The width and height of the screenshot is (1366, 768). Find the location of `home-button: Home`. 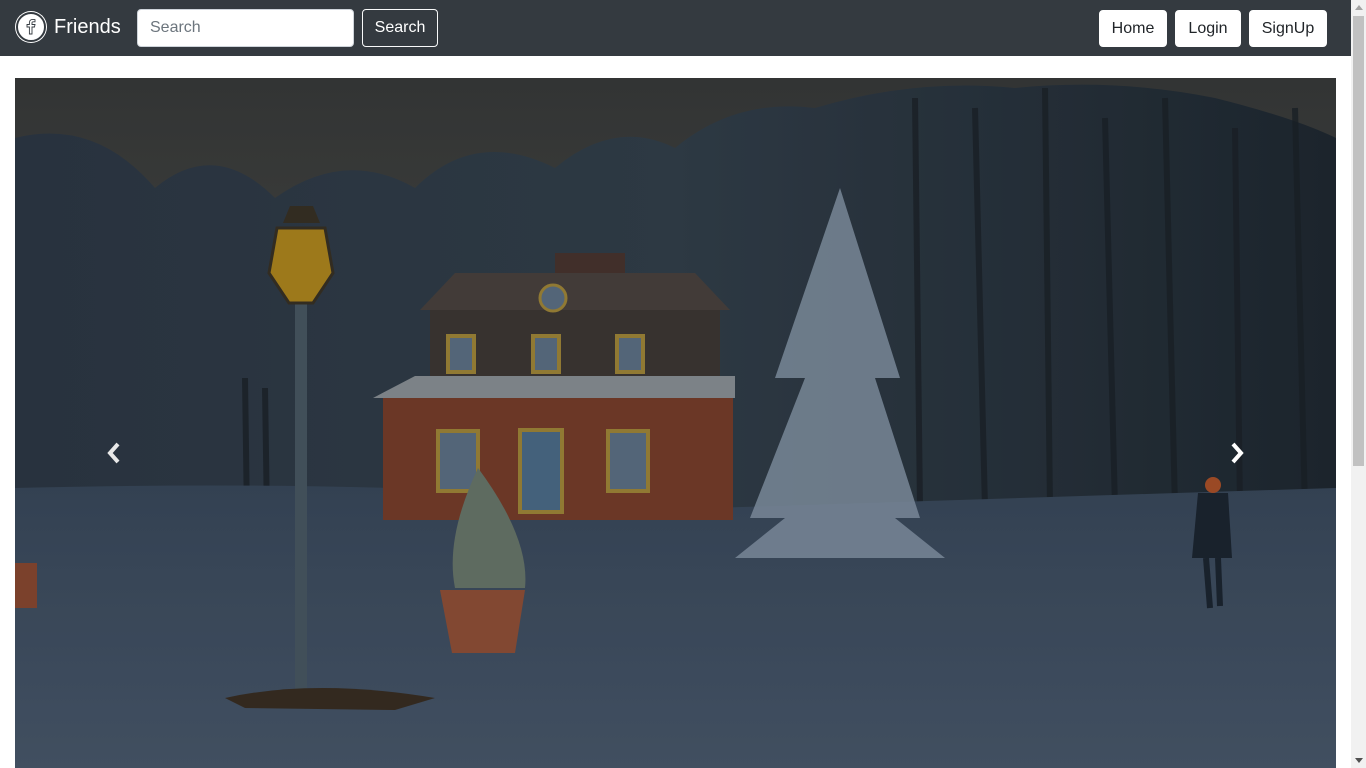

home-button: Home is located at coordinates (1133, 28).